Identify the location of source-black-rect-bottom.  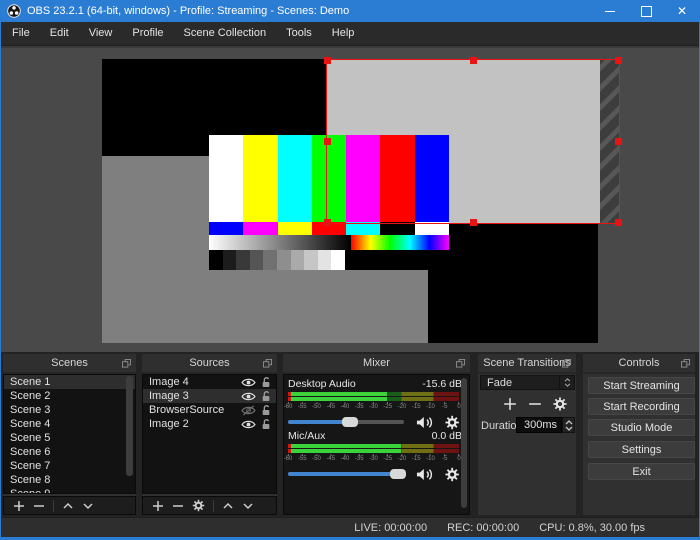
(513, 283).